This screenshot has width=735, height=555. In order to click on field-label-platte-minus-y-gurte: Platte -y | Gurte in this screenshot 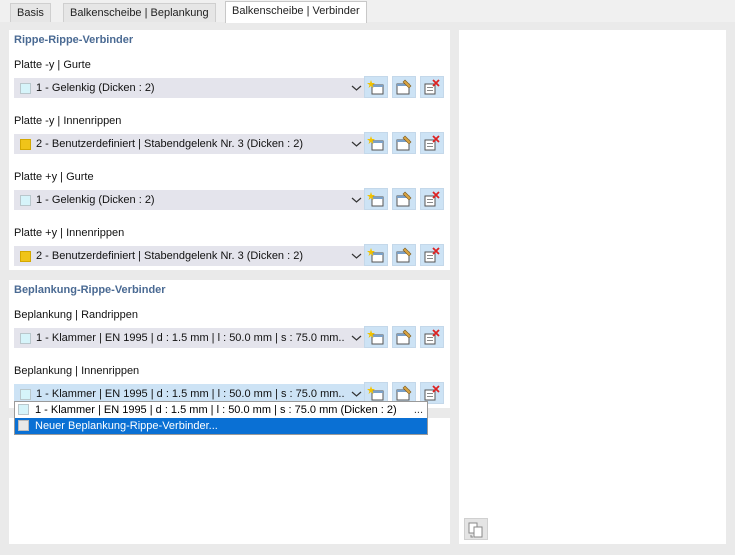, I will do `click(52, 65)`.